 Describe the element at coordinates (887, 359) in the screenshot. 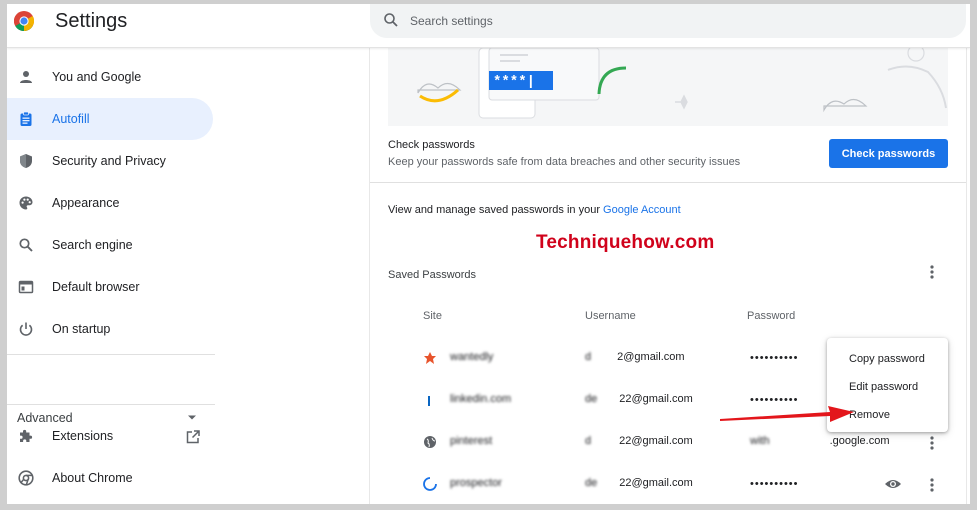

I see `menu-item-copy-password: Copy password` at that location.